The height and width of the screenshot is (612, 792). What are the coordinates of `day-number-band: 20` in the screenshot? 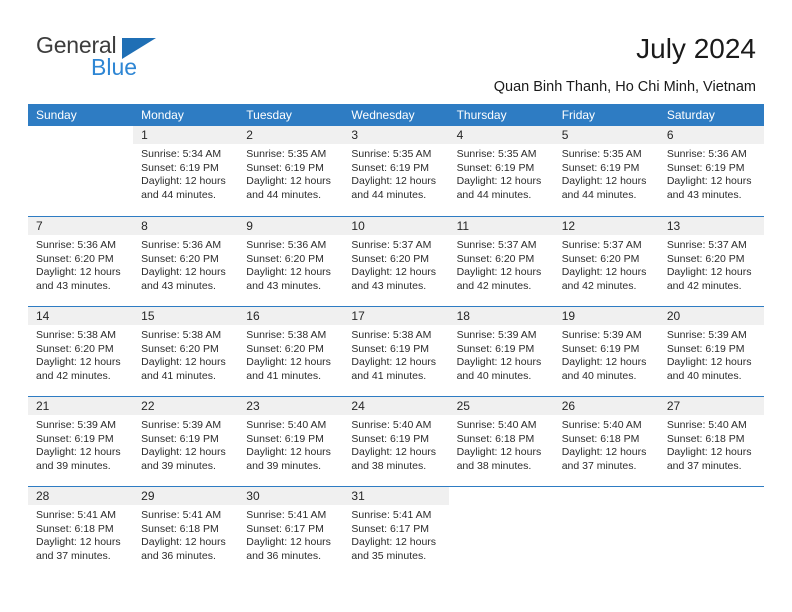 It's located at (711, 316).